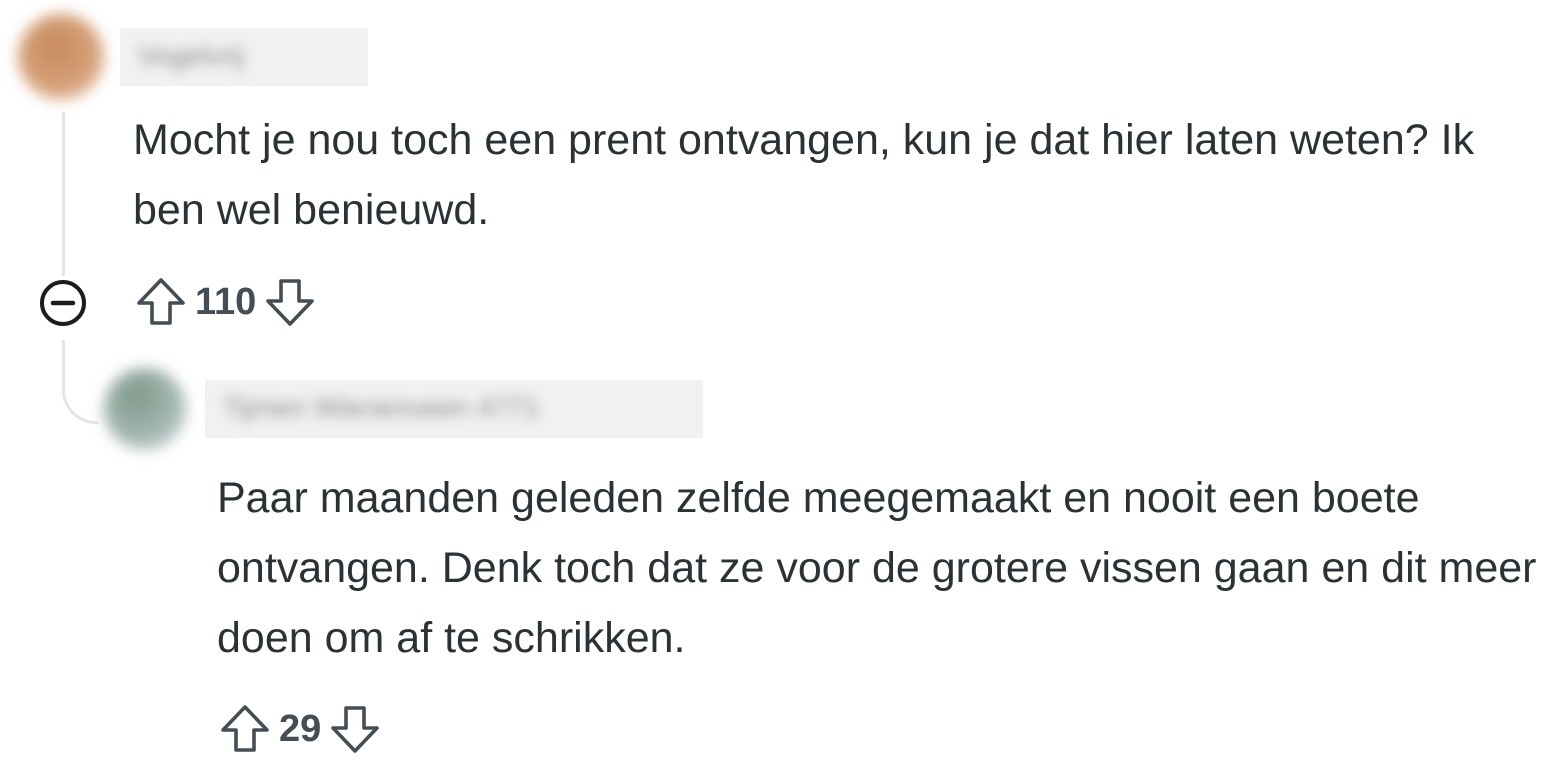 This screenshot has width=1556, height=770. I want to click on vote-bar: 110, so click(225, 302).